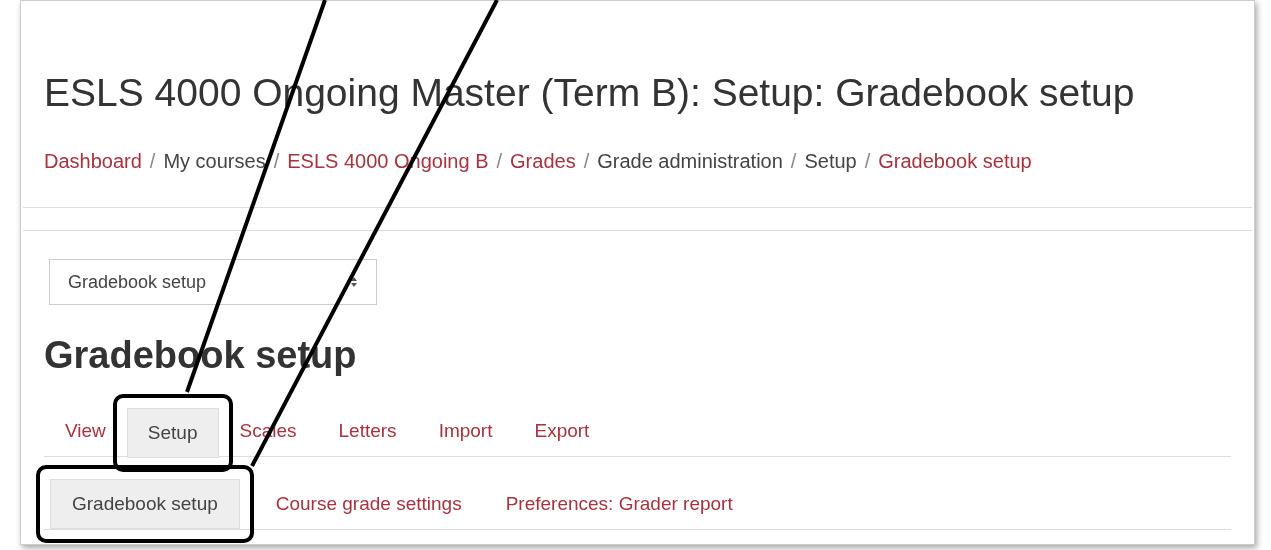 This screenshot has width=1271, height=550. I want to click on tab: Course grade settings, so click(368, 504).